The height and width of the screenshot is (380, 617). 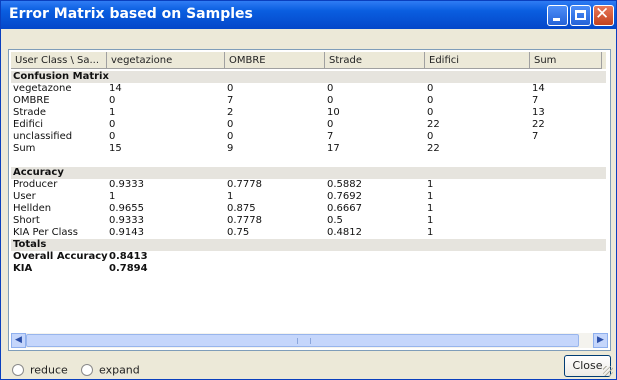 What do you see at coordinates (344, 184) in the screenshot?
I see `table-cell: 0.5882` at bounding box center [344, 184].